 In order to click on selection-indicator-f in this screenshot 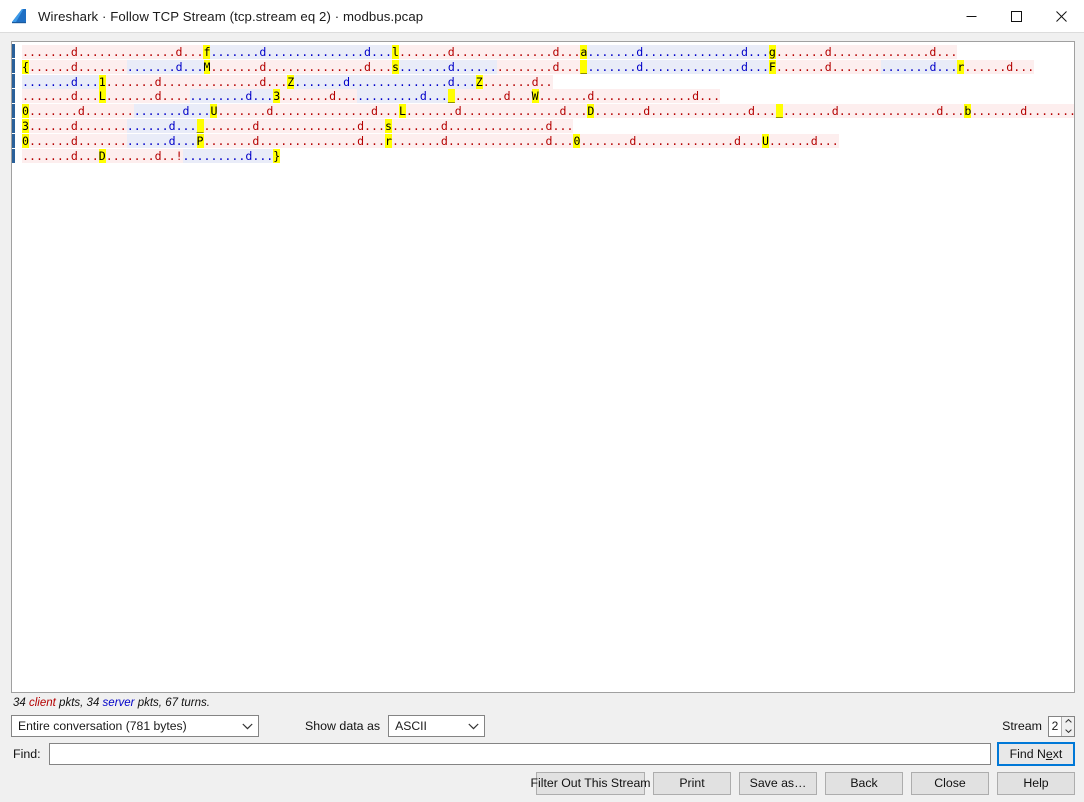, I will do `click(13, 126)`.